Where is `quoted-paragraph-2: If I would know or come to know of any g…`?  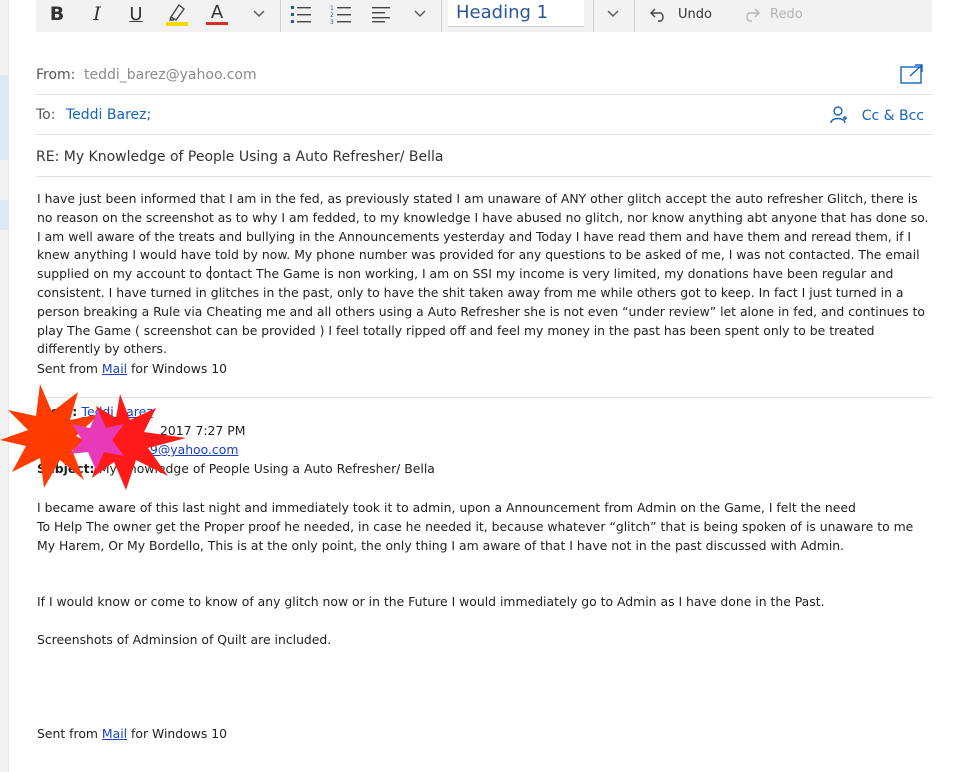 quoted-paragraph-2: If I would know or come to know of any g… is located at coordinates (431, 601).